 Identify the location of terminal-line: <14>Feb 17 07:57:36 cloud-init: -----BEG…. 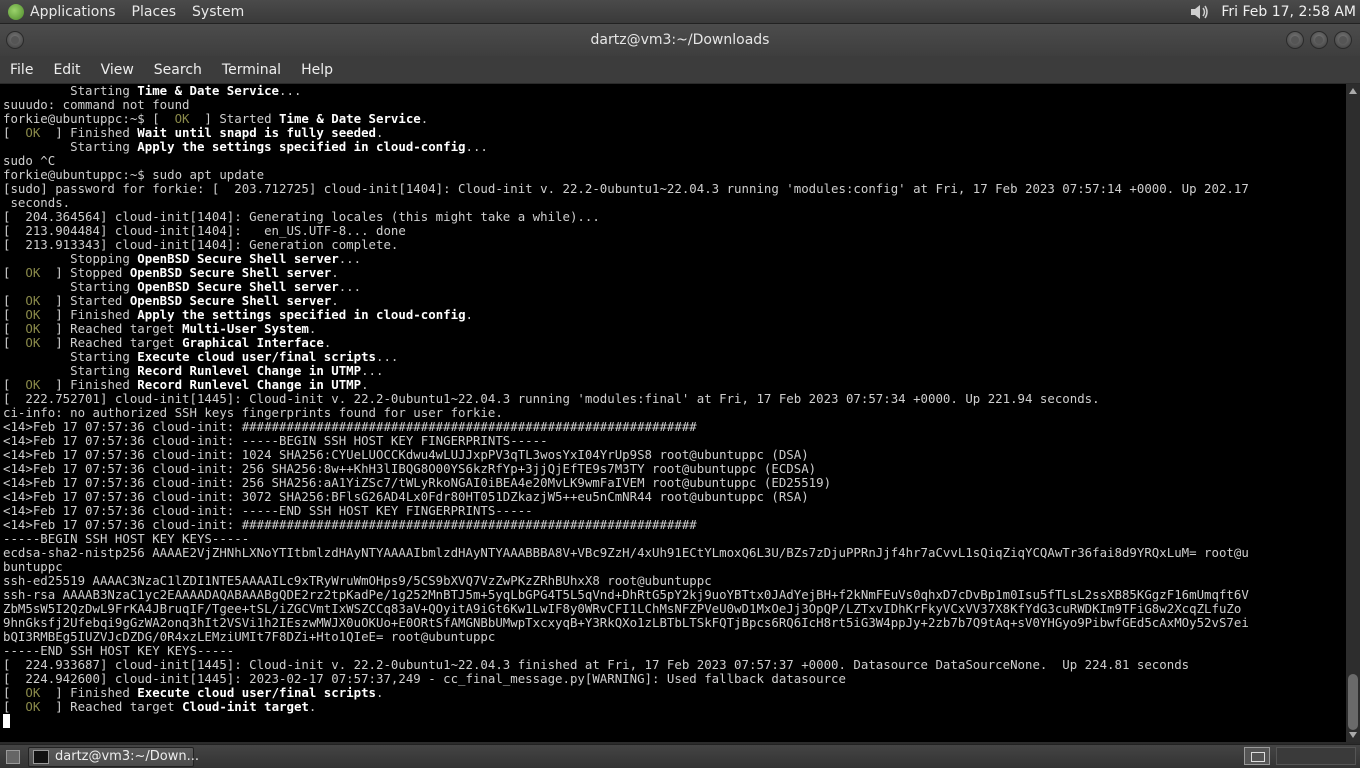
(275, 440).